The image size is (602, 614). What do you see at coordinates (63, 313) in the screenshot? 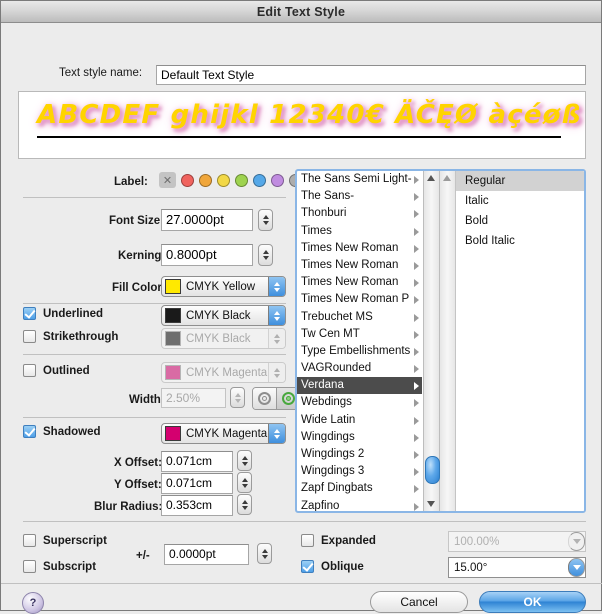
I see `underlined-row: Underlined` at bounding box center [63, 313].